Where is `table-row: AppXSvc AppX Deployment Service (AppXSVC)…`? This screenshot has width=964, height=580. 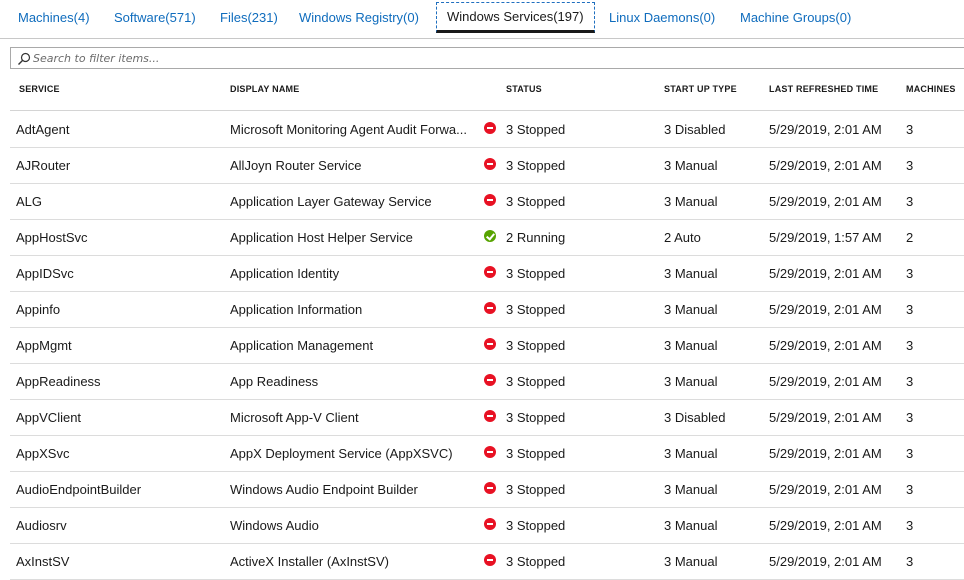 table-row: AppXSvc AppX Deployment Service (AppXSVC)… is located at coordinates (487, 453).